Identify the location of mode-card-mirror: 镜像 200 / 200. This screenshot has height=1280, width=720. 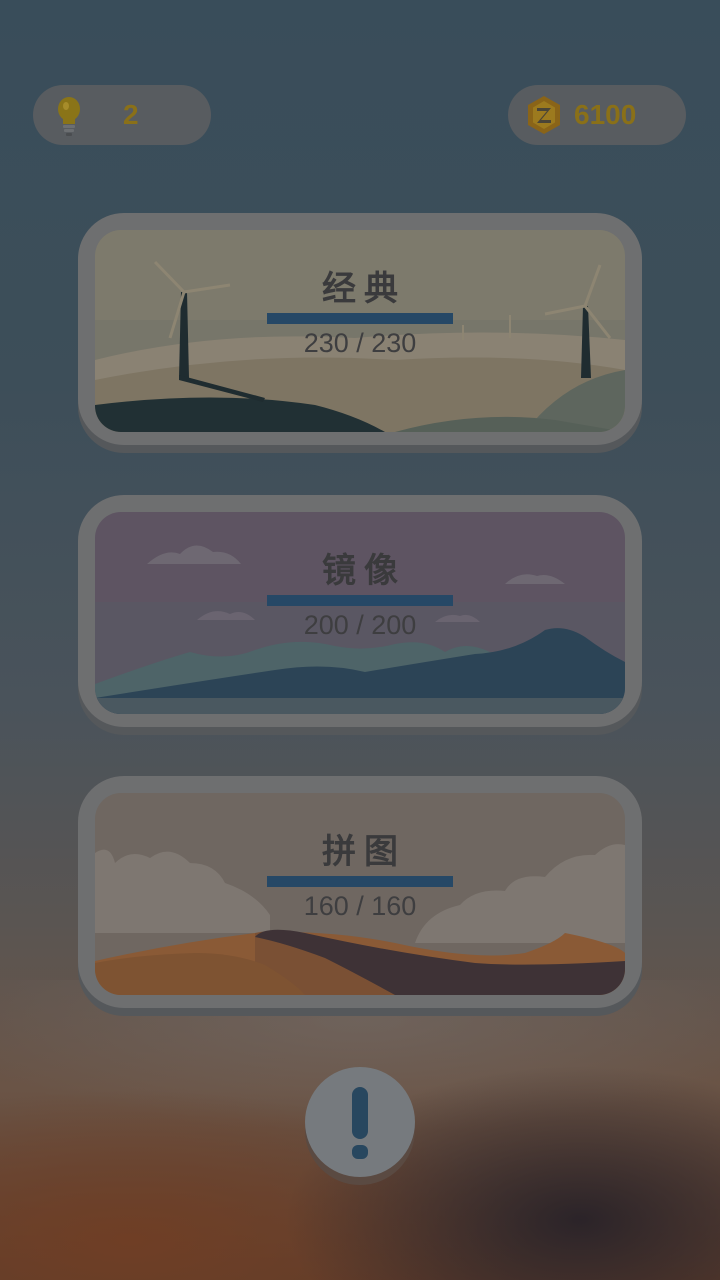
(360, 611).